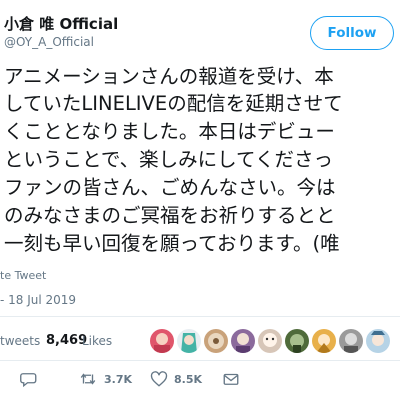 The width and height of the screenshot is (400, 400). I want to click on like-button: 8.5K, so click(176, 379).